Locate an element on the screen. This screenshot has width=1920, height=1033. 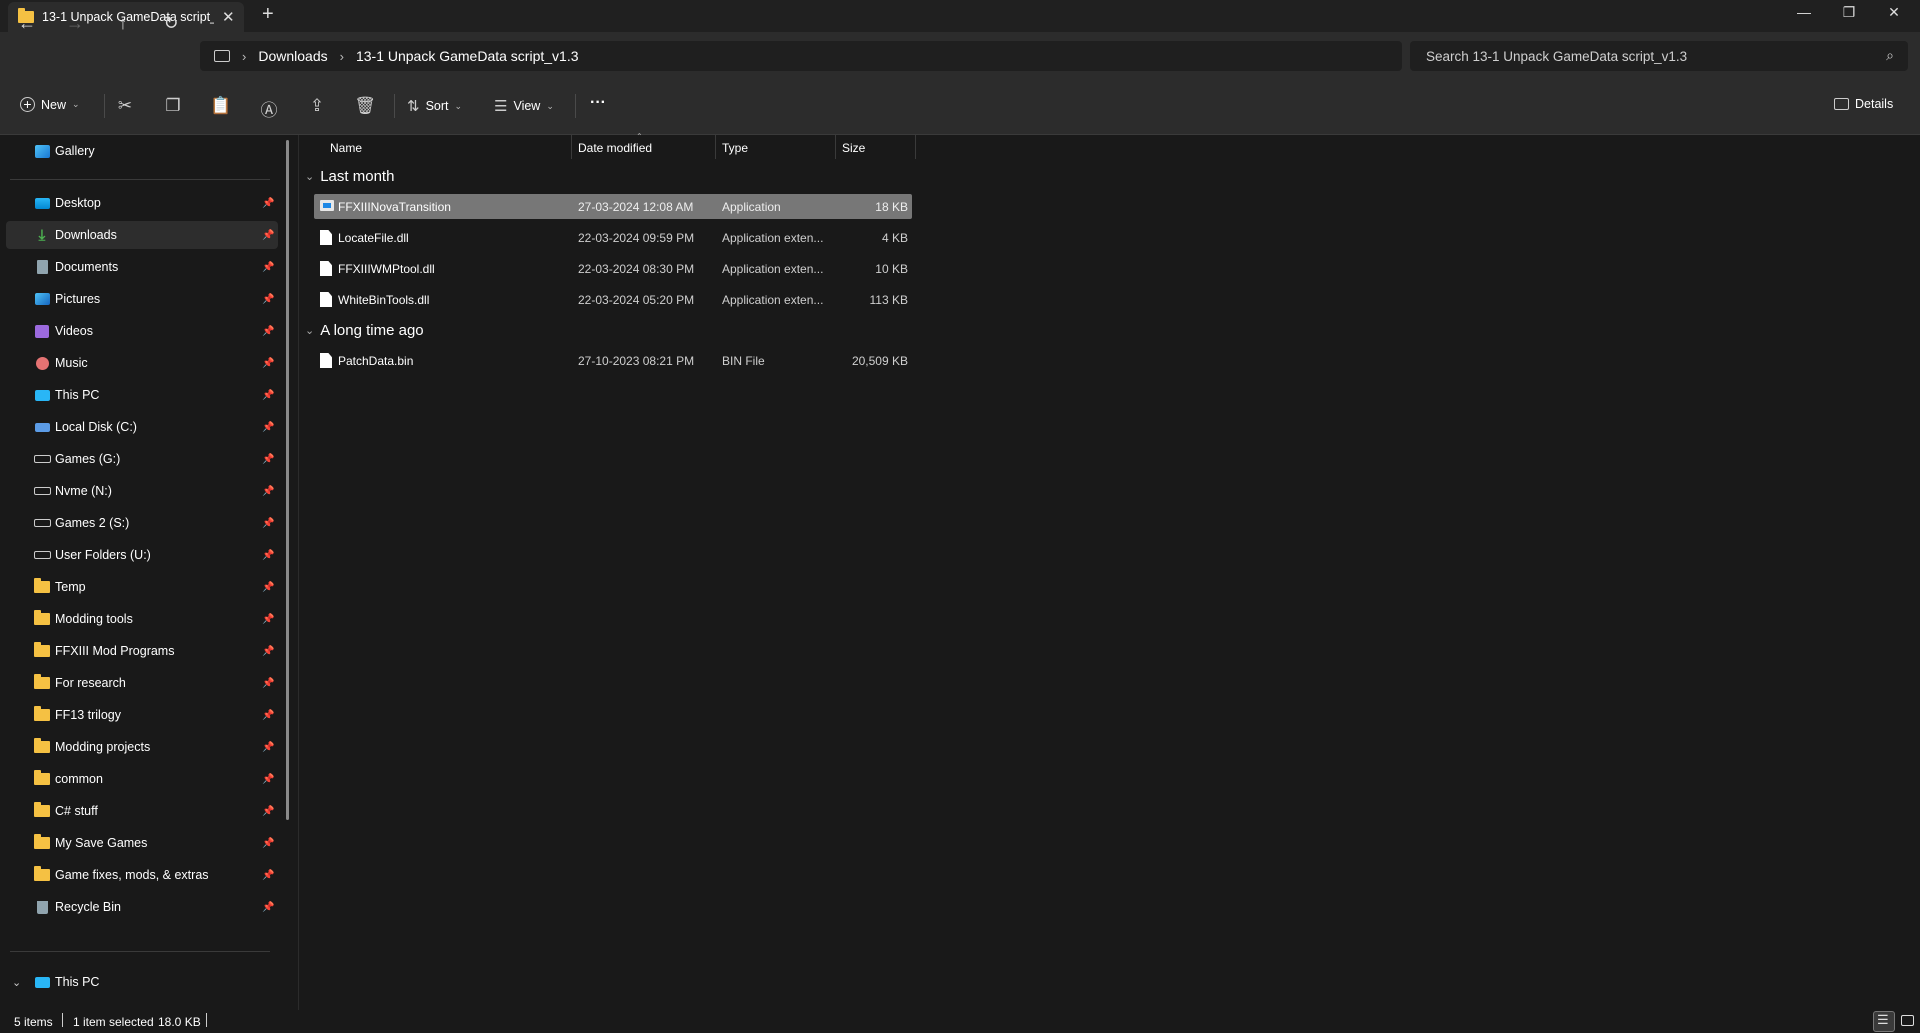
sidebar-item-common: common 📌 is located at coordinates (142, 779).